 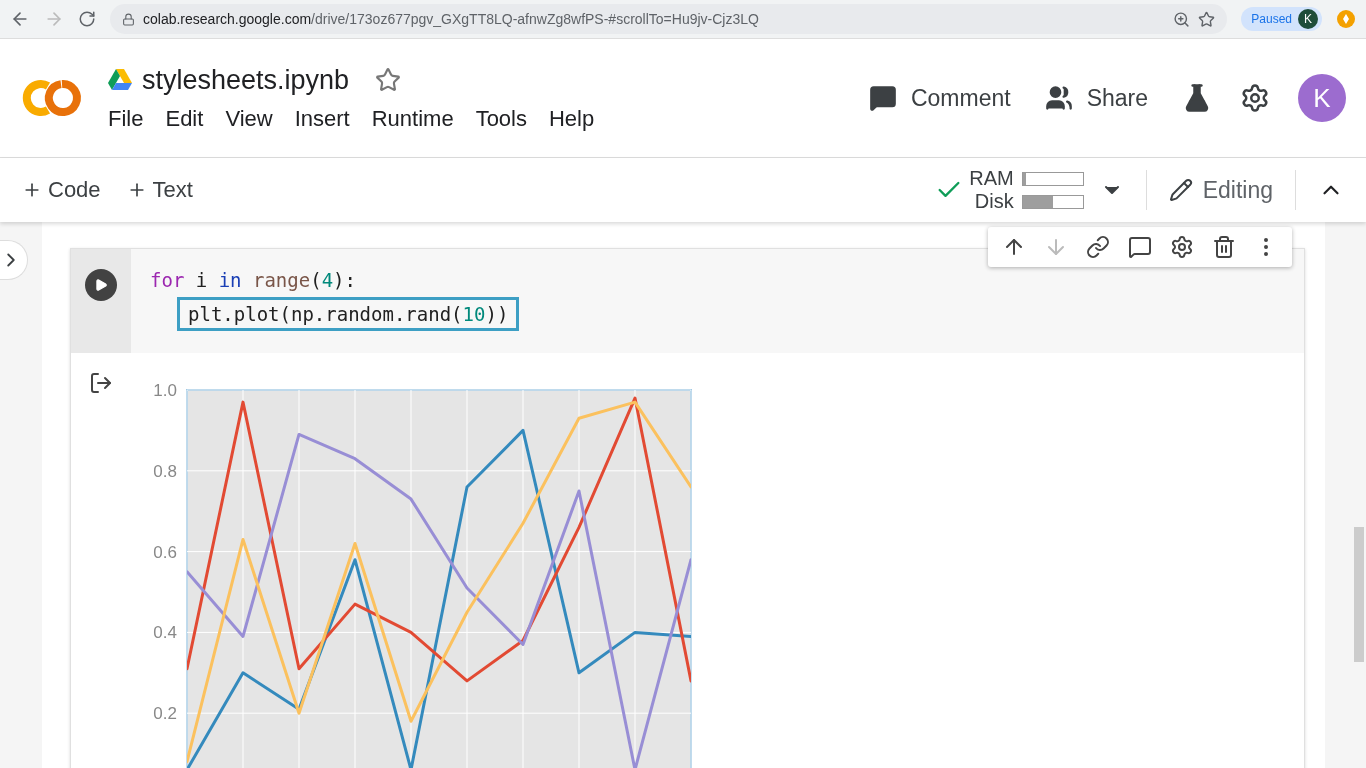 I want to click on menu-item: Runtime, so click(x=412, y=118).